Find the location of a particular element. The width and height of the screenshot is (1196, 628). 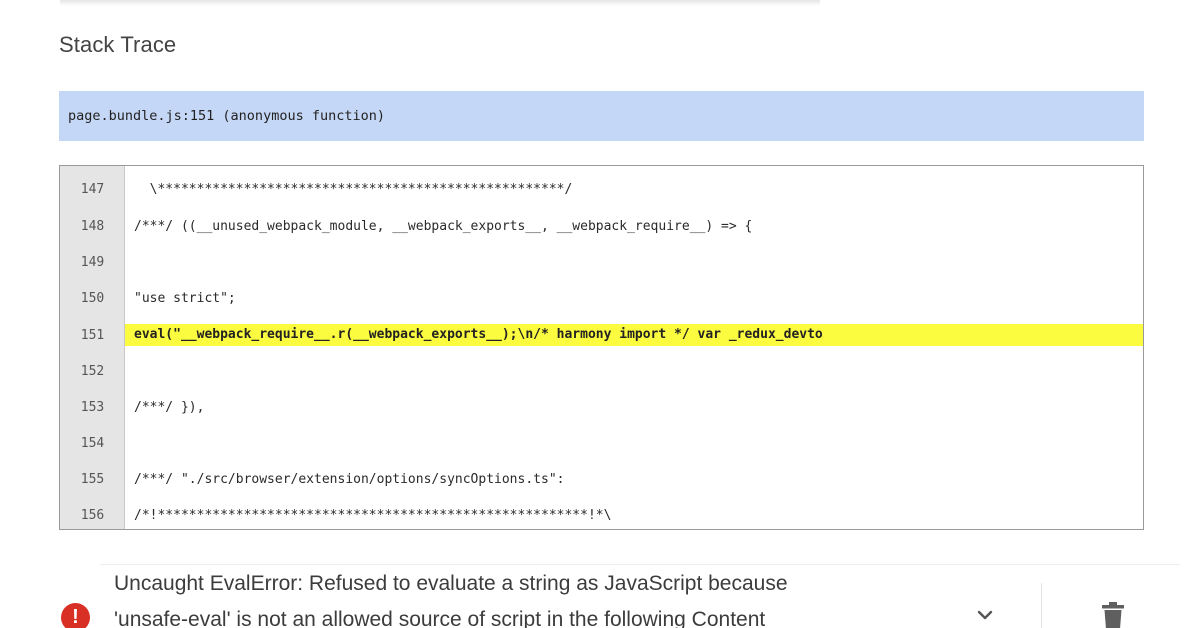

chevron-down-icon is located at coordinates (985, 615).